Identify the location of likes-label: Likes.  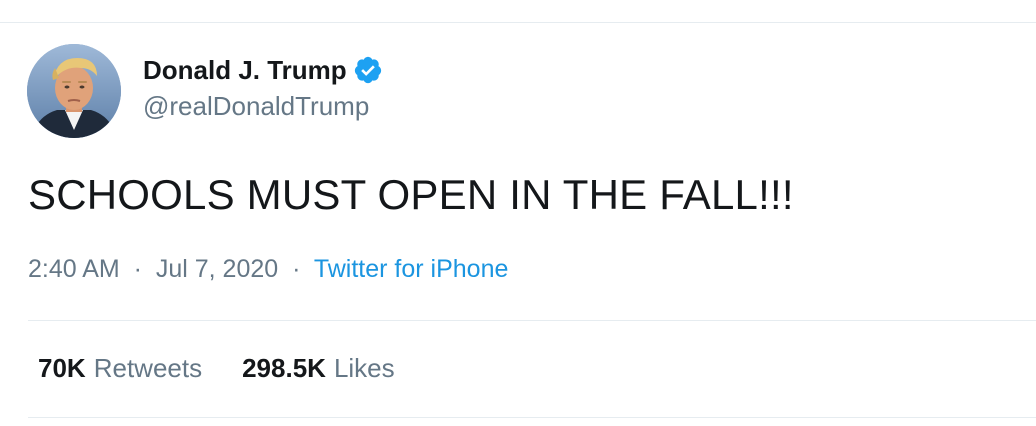
(364, 368).